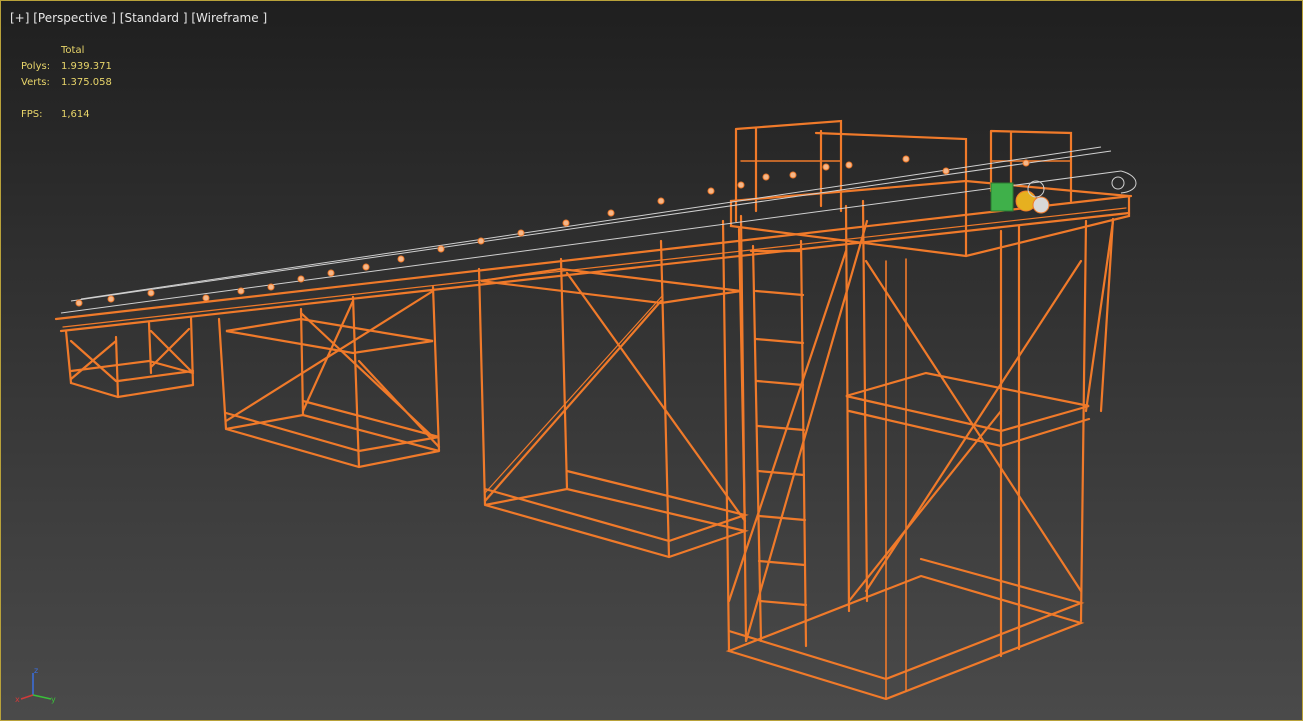  What do you see at coordinates (53, 699) in the screenshot?
I see `axis-y-label: y` at bounding box center [53, 699].